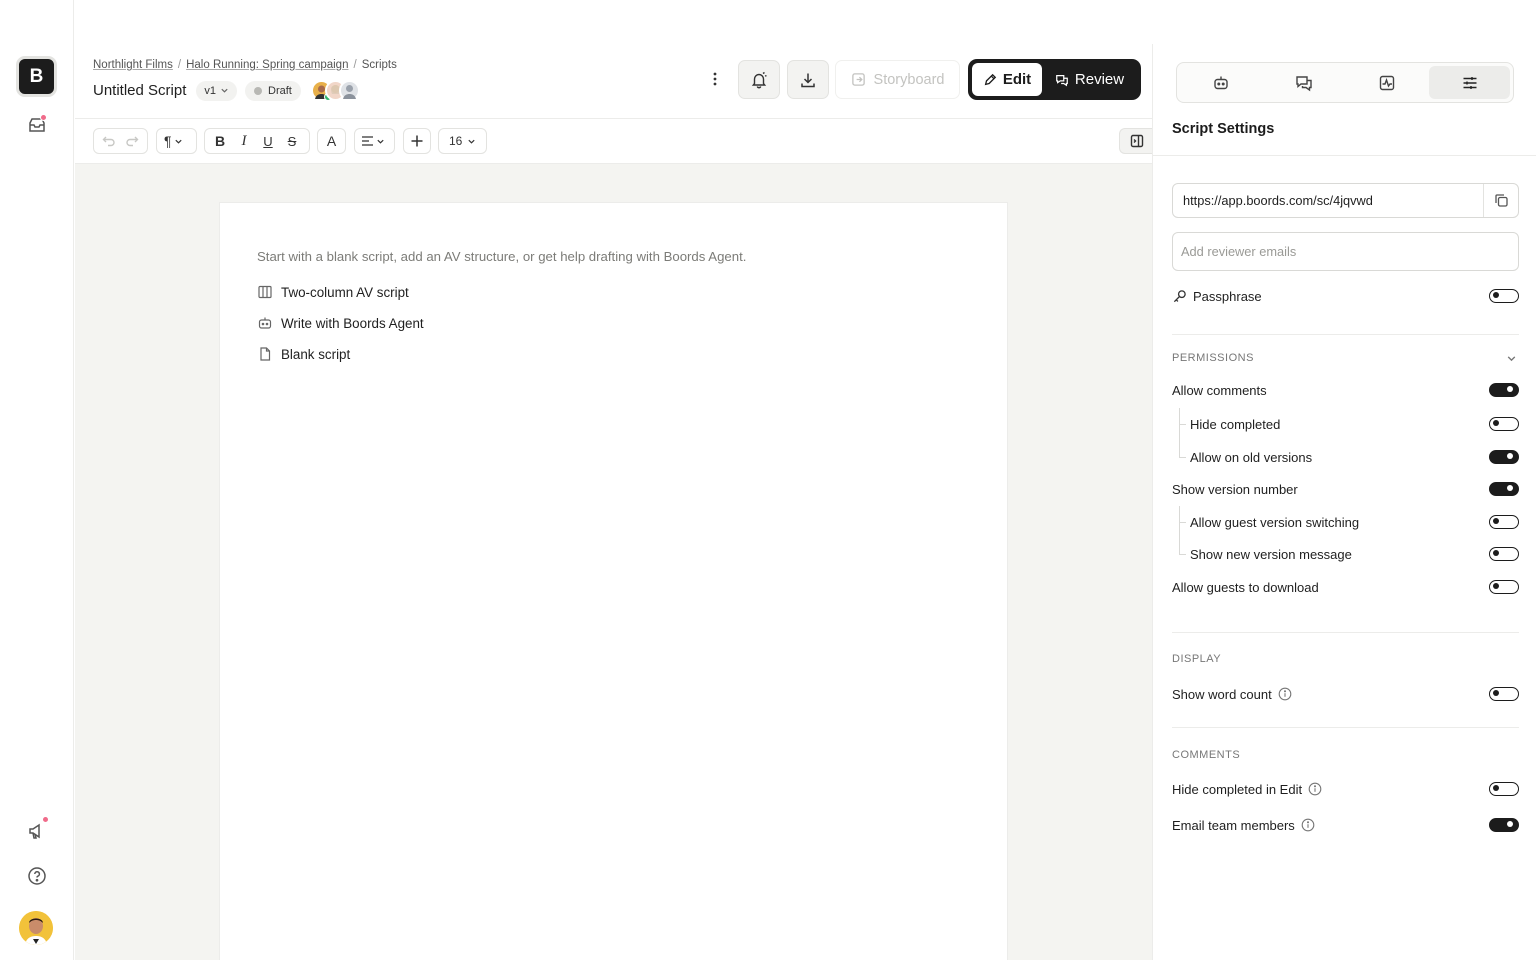  I want to click on edit-mode-button: Edit, so click(1007, 79).